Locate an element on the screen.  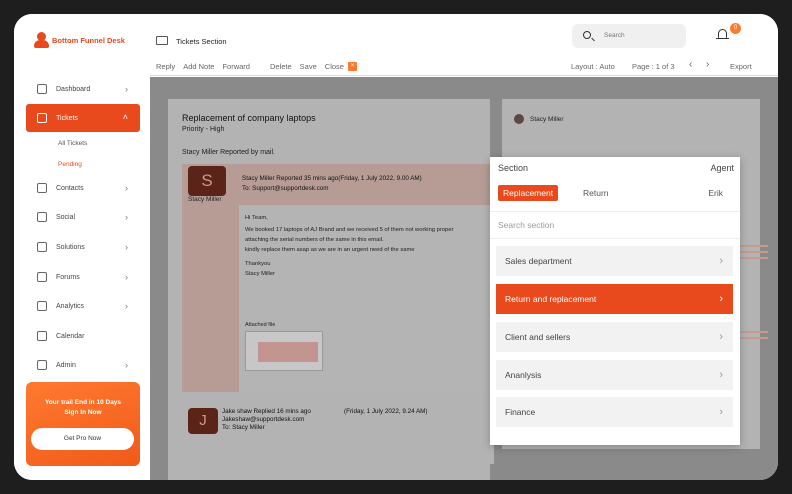
save-button: Save is located at coordinates (308, 66).